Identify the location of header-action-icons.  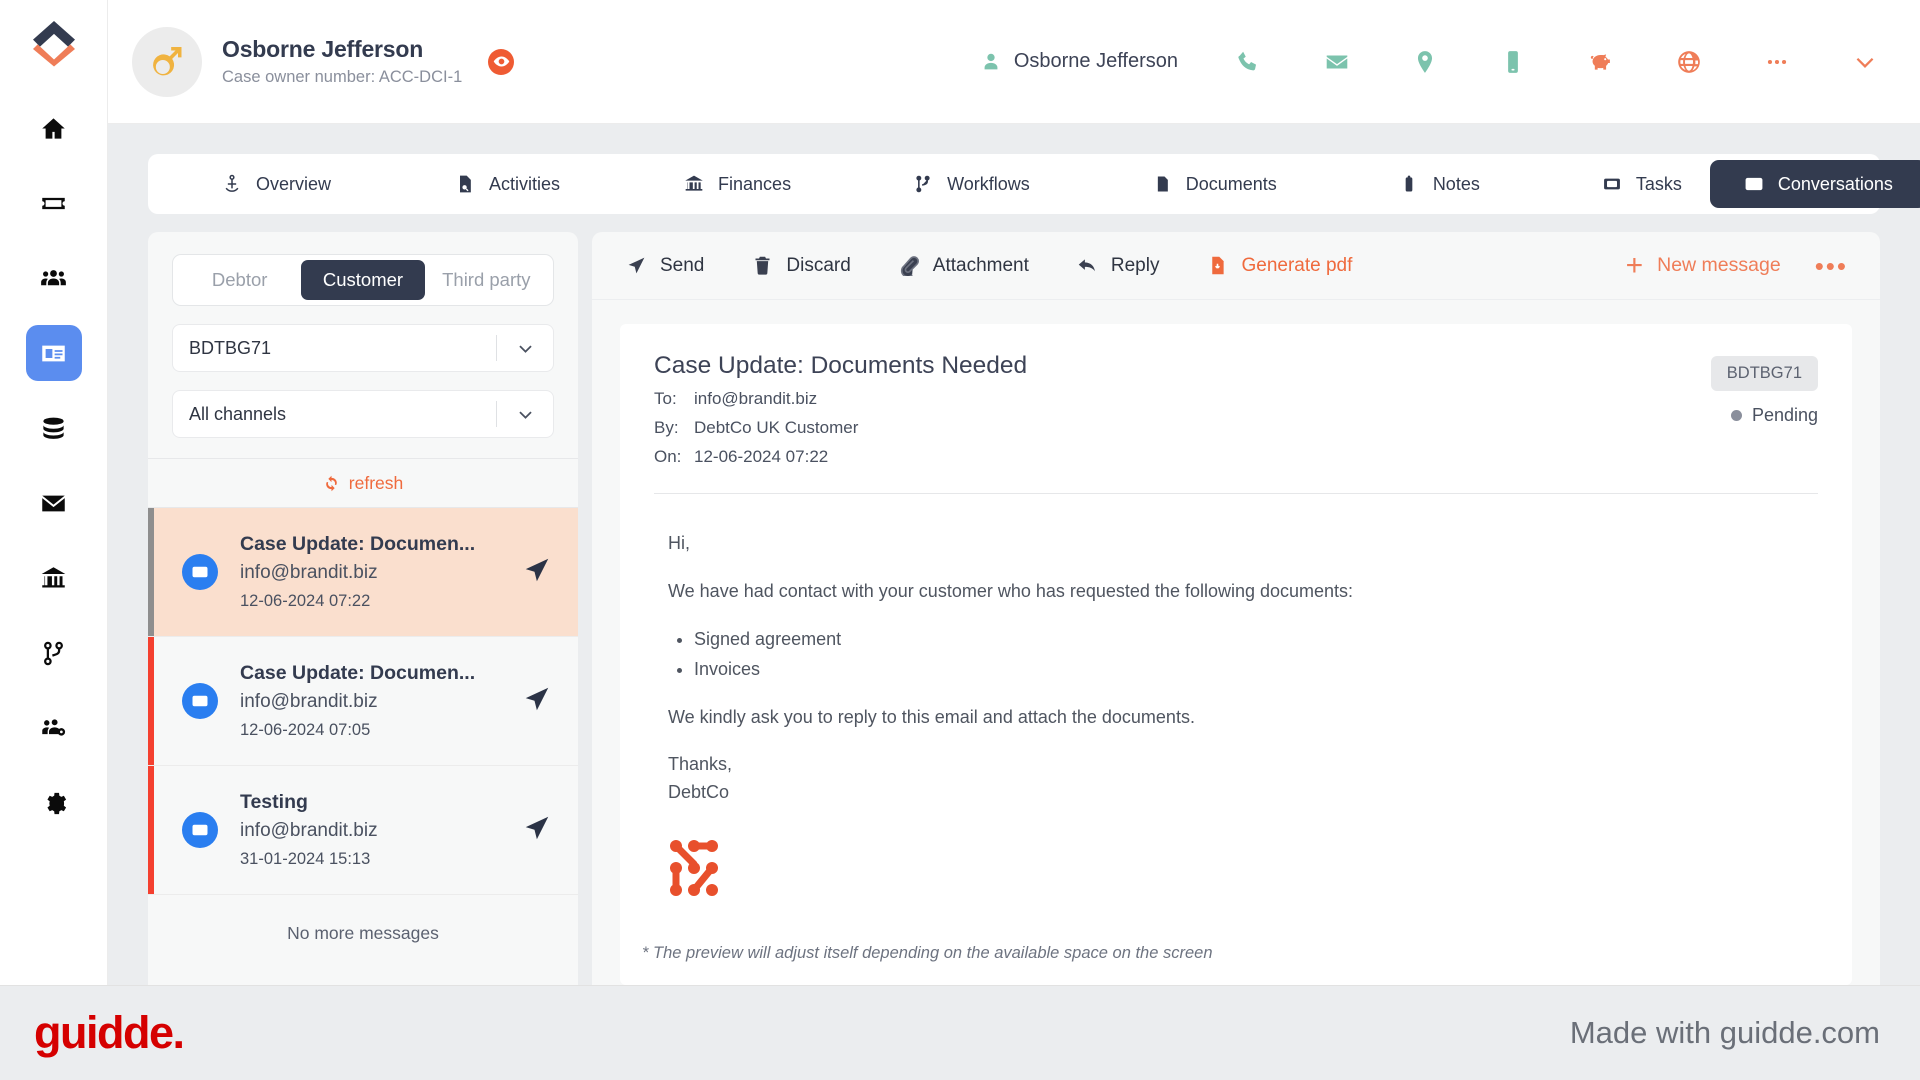
(1557, 62).